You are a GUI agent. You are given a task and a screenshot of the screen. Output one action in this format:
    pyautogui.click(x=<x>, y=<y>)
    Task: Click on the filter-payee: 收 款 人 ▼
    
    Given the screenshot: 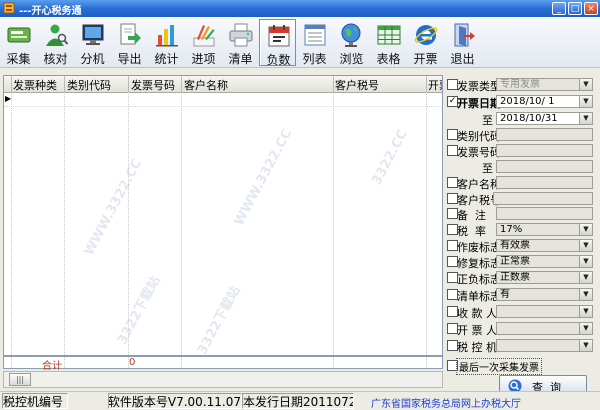 What is the action you would take?
    pyautogui.click(x=521, y=312)
    